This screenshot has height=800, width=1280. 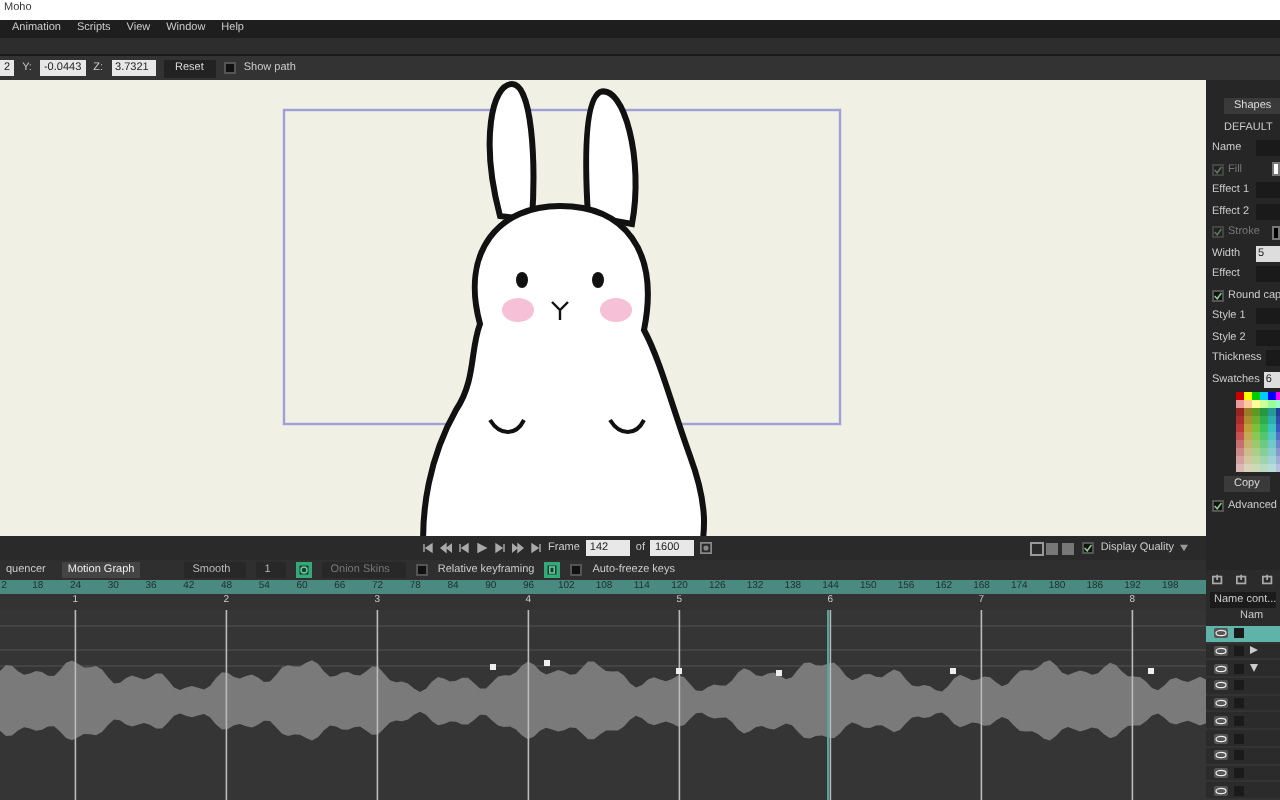 What do you see at coordinates (536, 548) in the screenshot?
I see `last-frame-icon` at bounding box center [536, 548].